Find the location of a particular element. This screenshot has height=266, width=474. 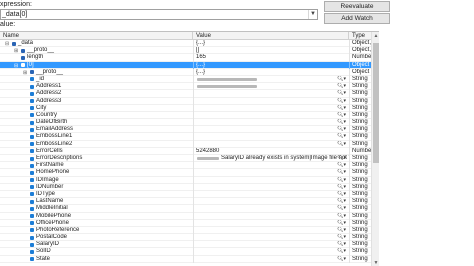

value-cell: 5242880 is located at coordinates (271, 151).